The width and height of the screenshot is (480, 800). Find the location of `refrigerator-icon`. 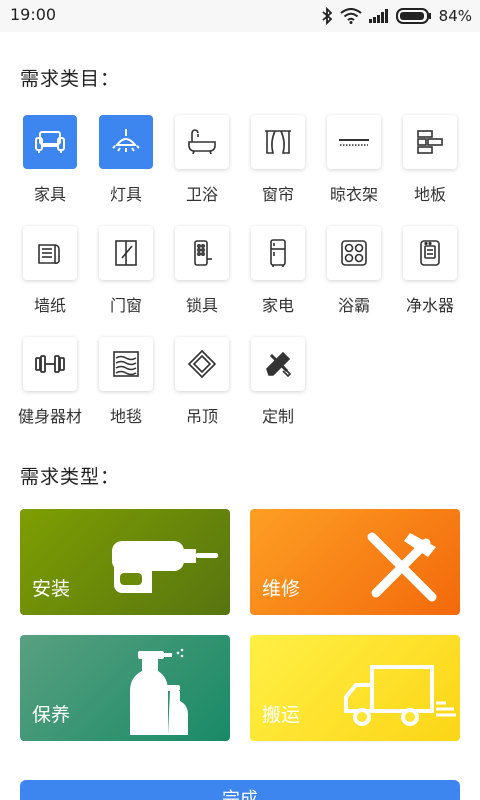

refrigerator-icon is located at coordinates (278, 253).